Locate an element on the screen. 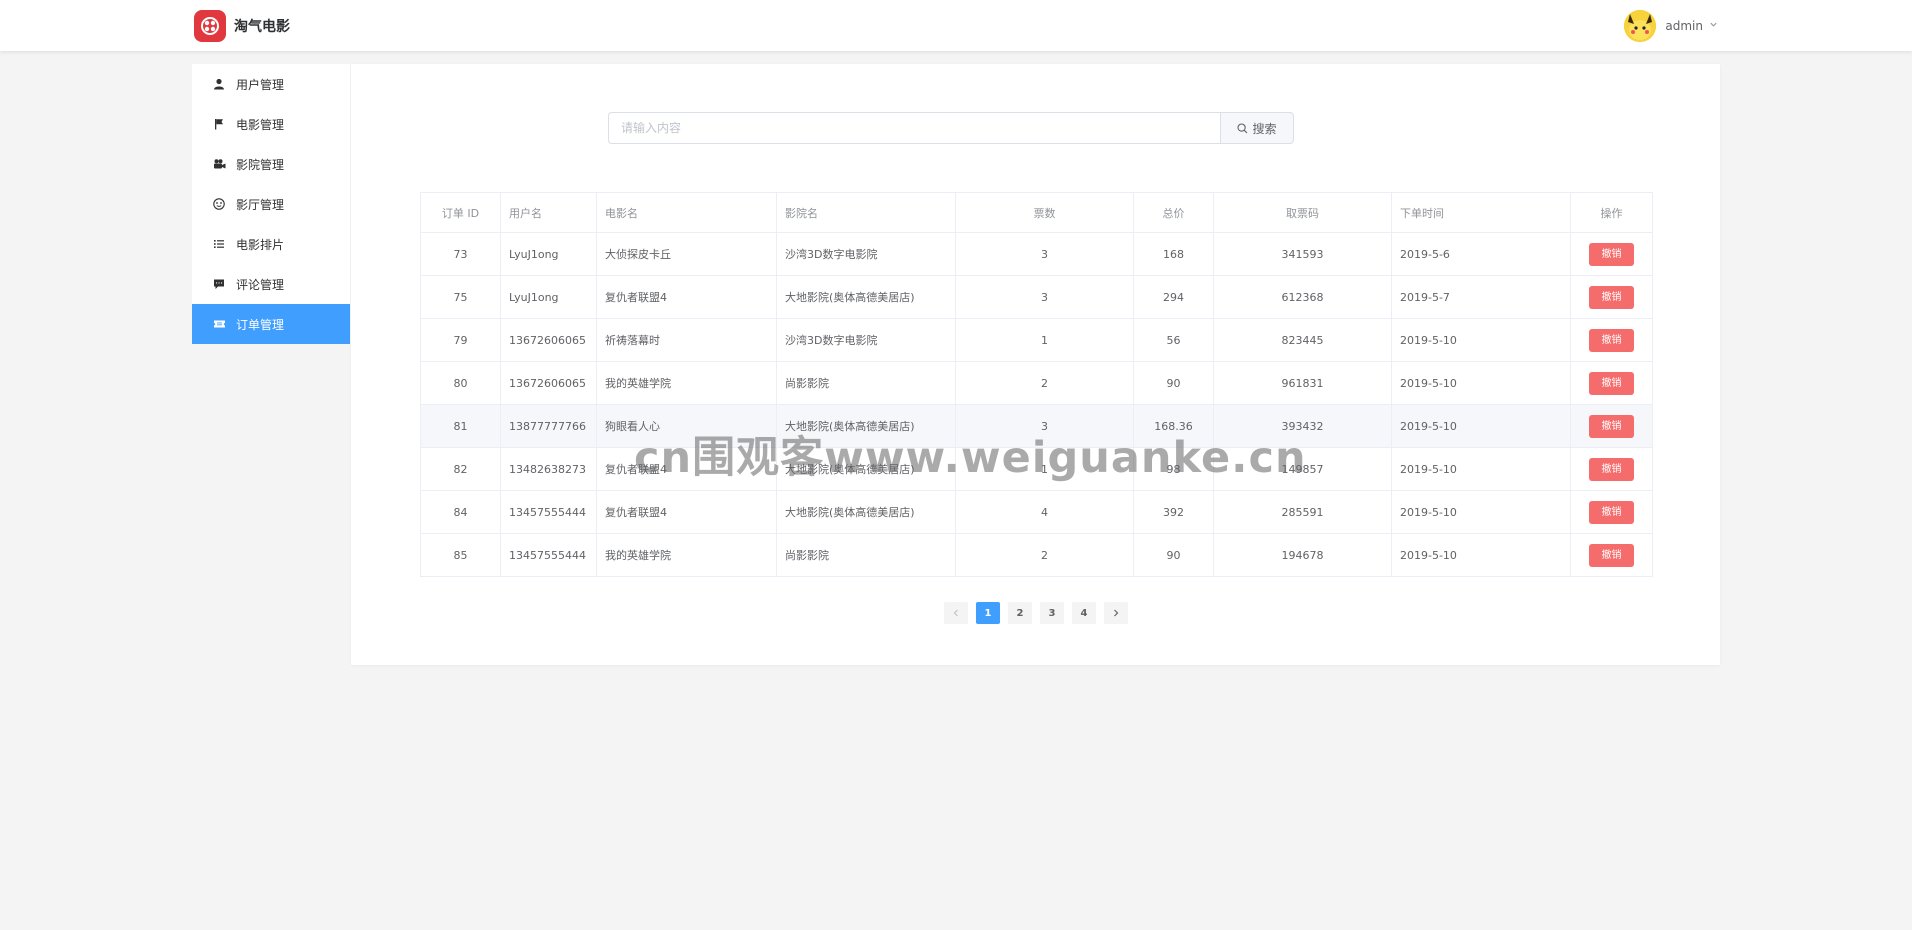 This screenshot has width=1912, height=930. cell-movie: 复仇者联盟4 is located at coordinates (686, 297).